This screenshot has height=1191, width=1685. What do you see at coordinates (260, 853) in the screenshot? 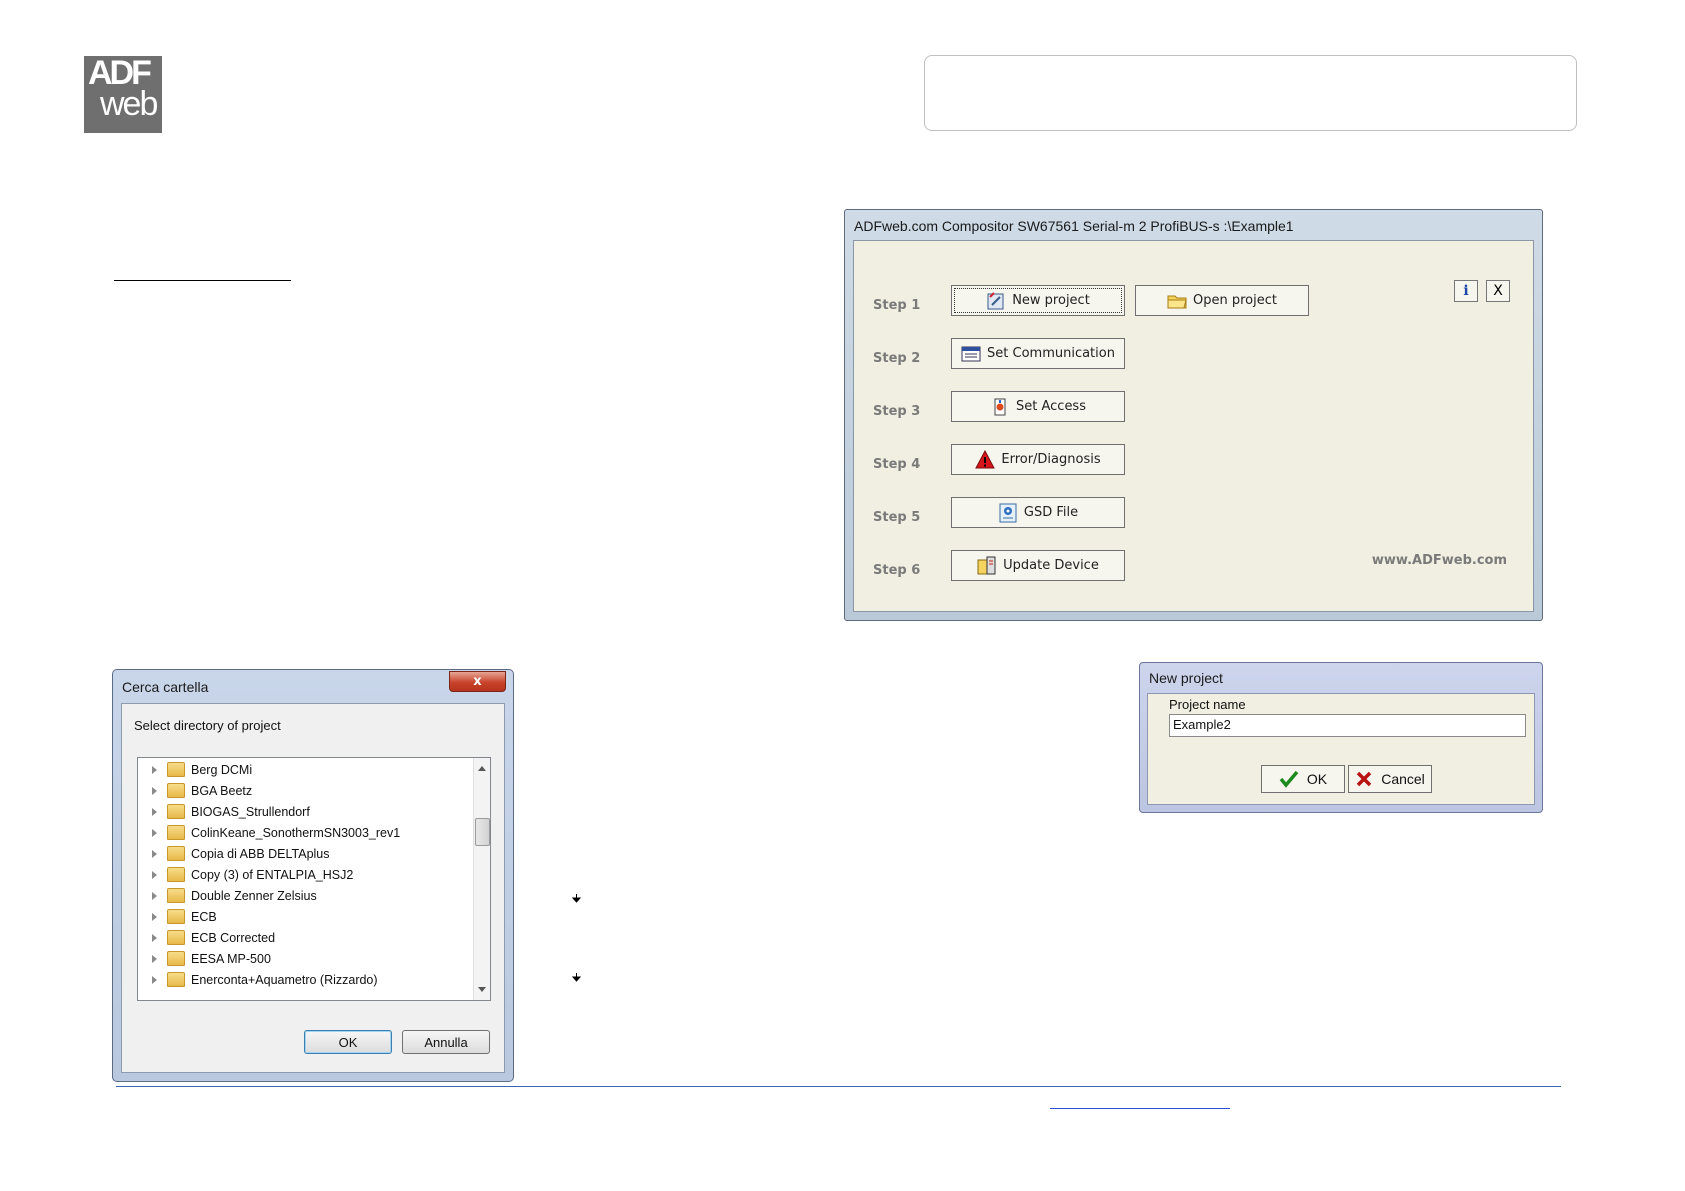
I see `folder-label: Copia di ABB DELTAplus` at bounding box center [260, 853].